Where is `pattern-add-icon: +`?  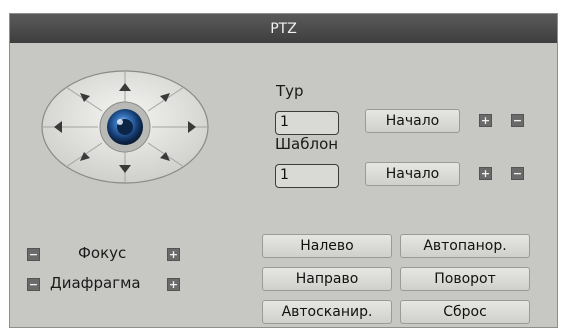
pattern-add-icon: + is located at coordinates (485, 173).